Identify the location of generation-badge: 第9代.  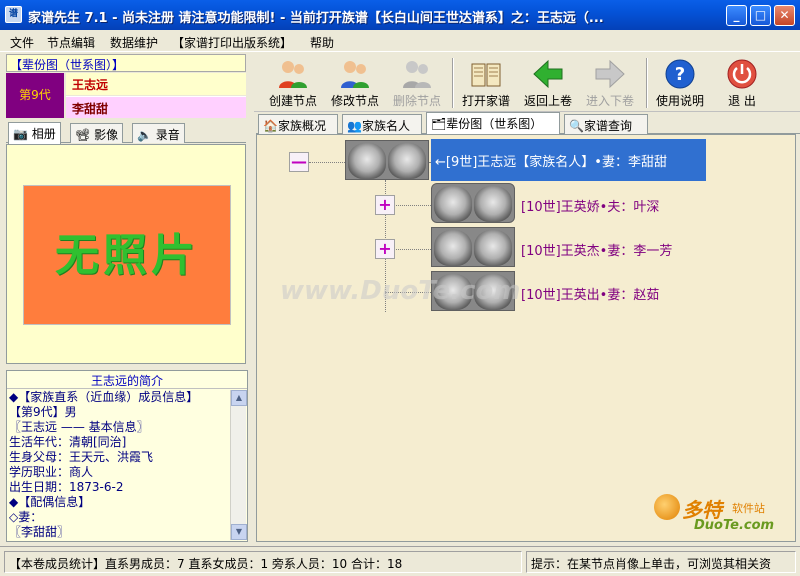
(35, 95).